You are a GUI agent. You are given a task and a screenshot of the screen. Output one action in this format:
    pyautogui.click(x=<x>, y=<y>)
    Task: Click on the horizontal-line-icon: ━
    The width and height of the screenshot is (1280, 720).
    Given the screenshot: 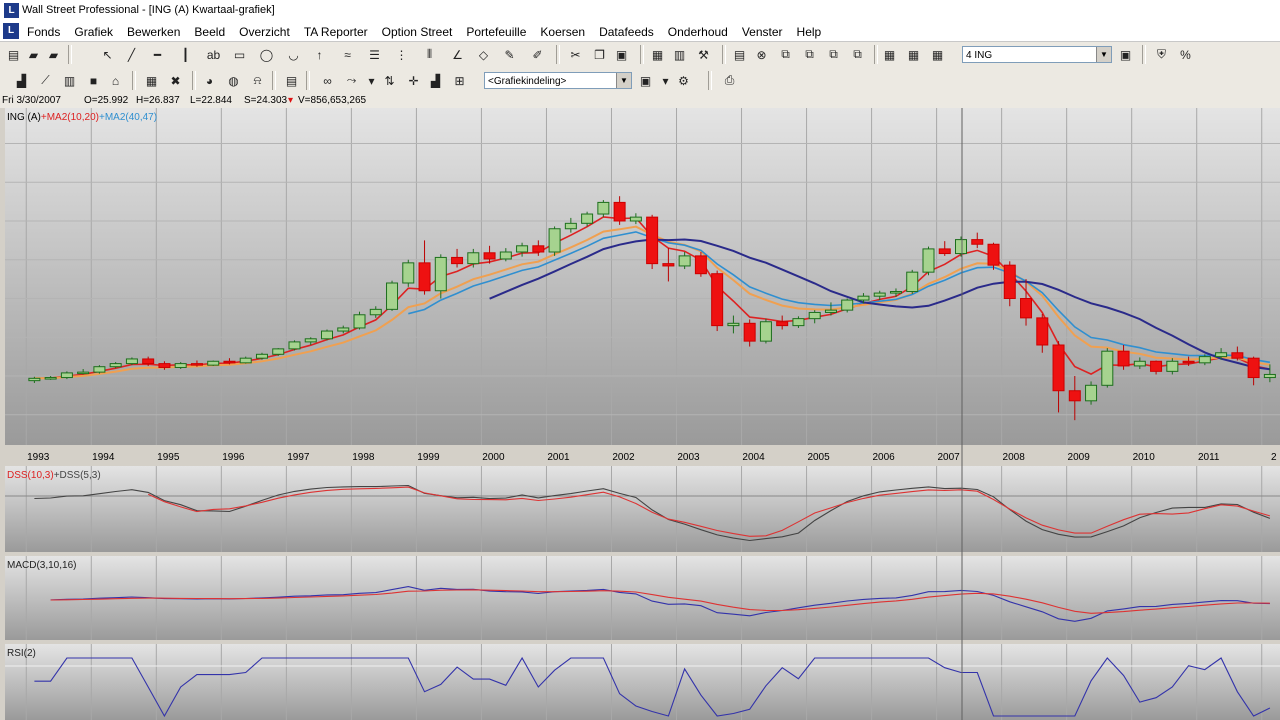 What is the action you would take?
    pyautogui.click(x=157, y=54)
    